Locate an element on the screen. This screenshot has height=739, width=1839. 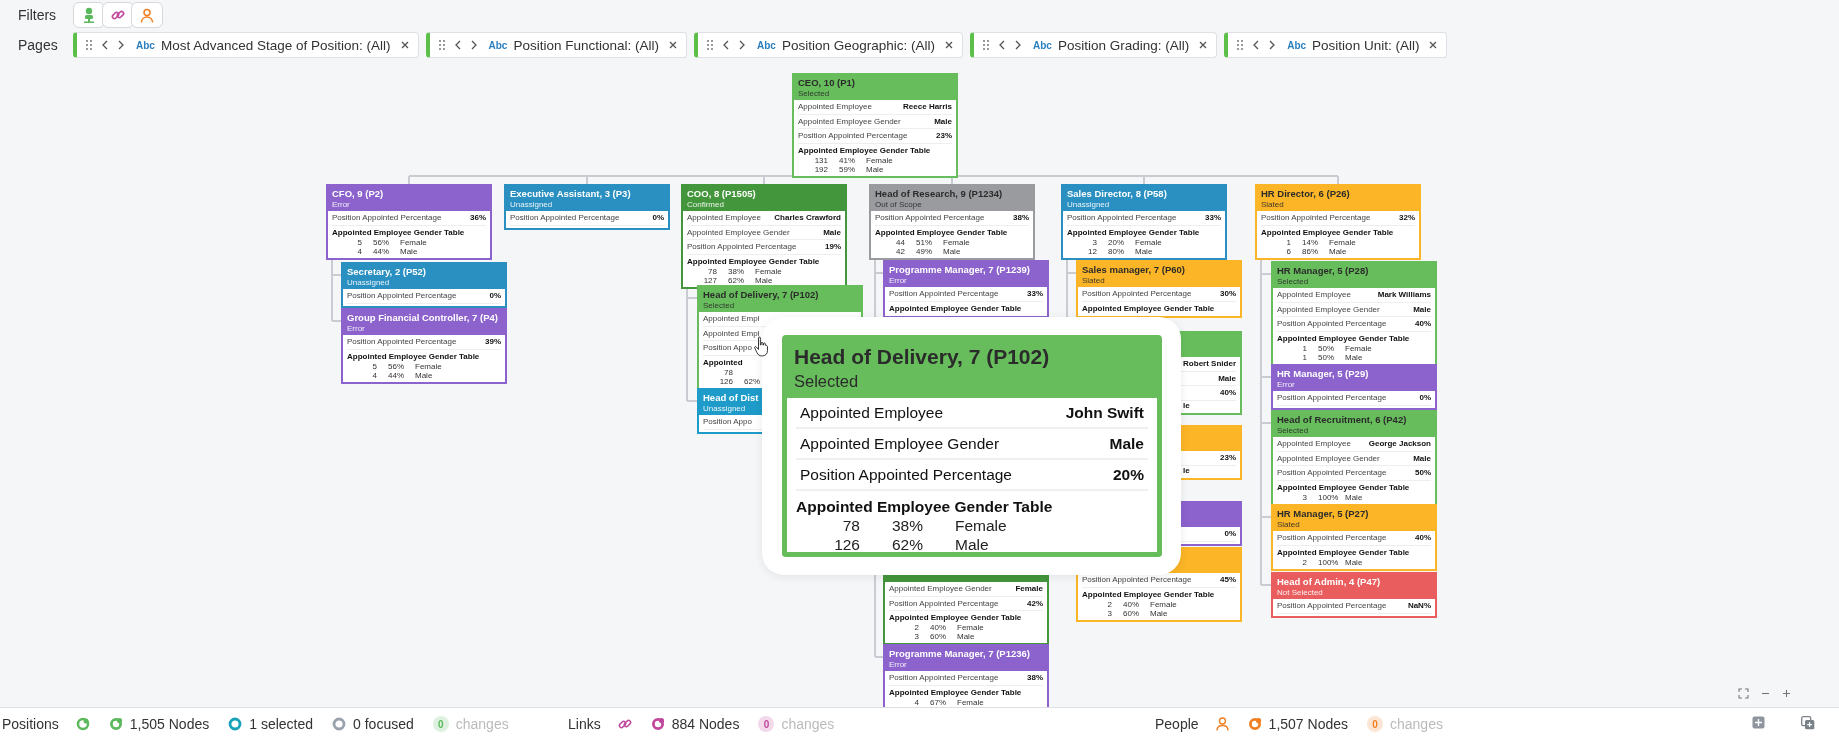
field-value: 40% is located at coordinates (1423, 324).